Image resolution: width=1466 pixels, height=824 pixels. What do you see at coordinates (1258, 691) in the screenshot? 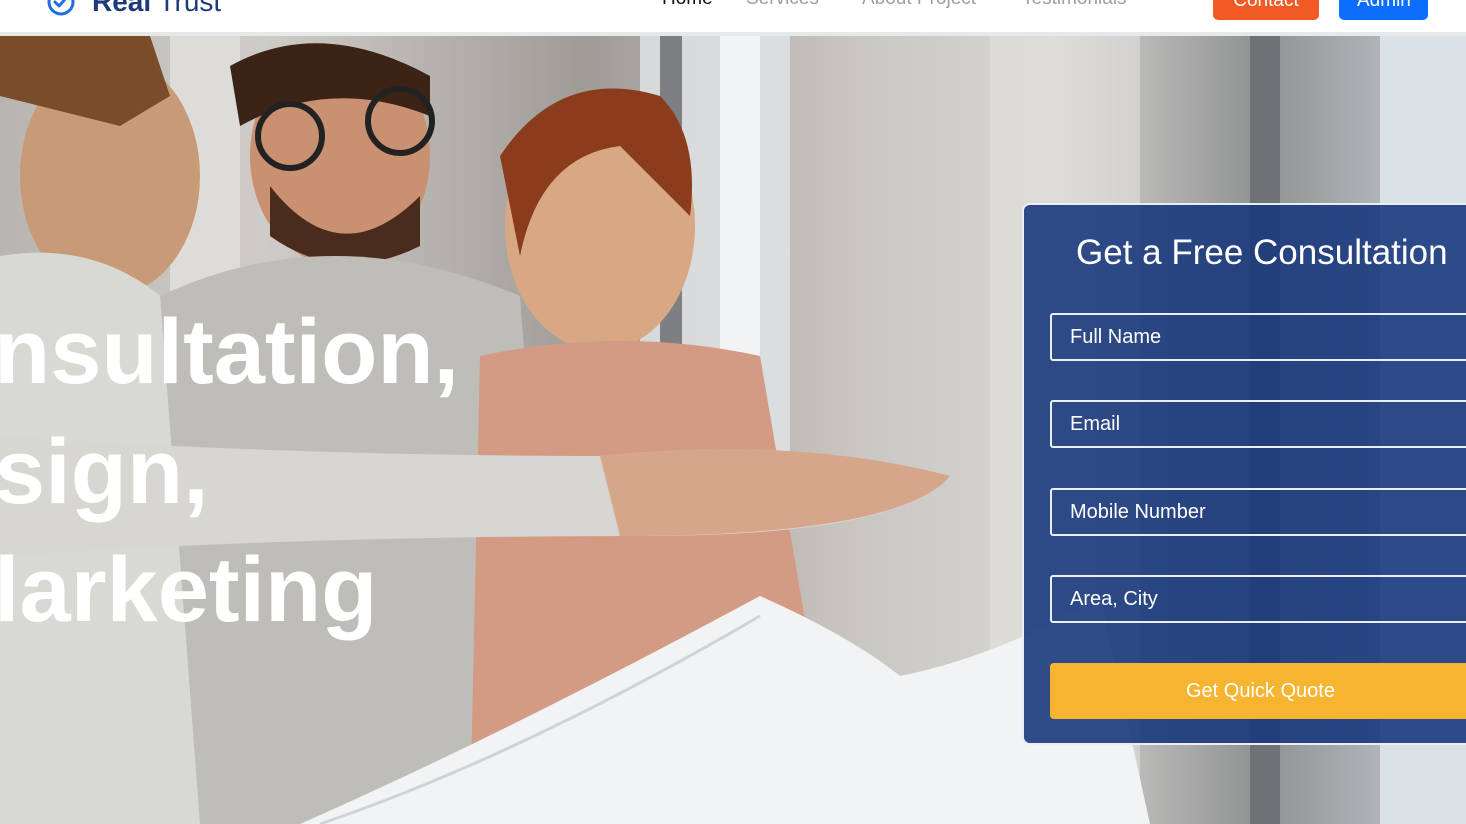
I see `get-quick-quote-button: Get Quick Quote` at bounding box center [1258, 691].